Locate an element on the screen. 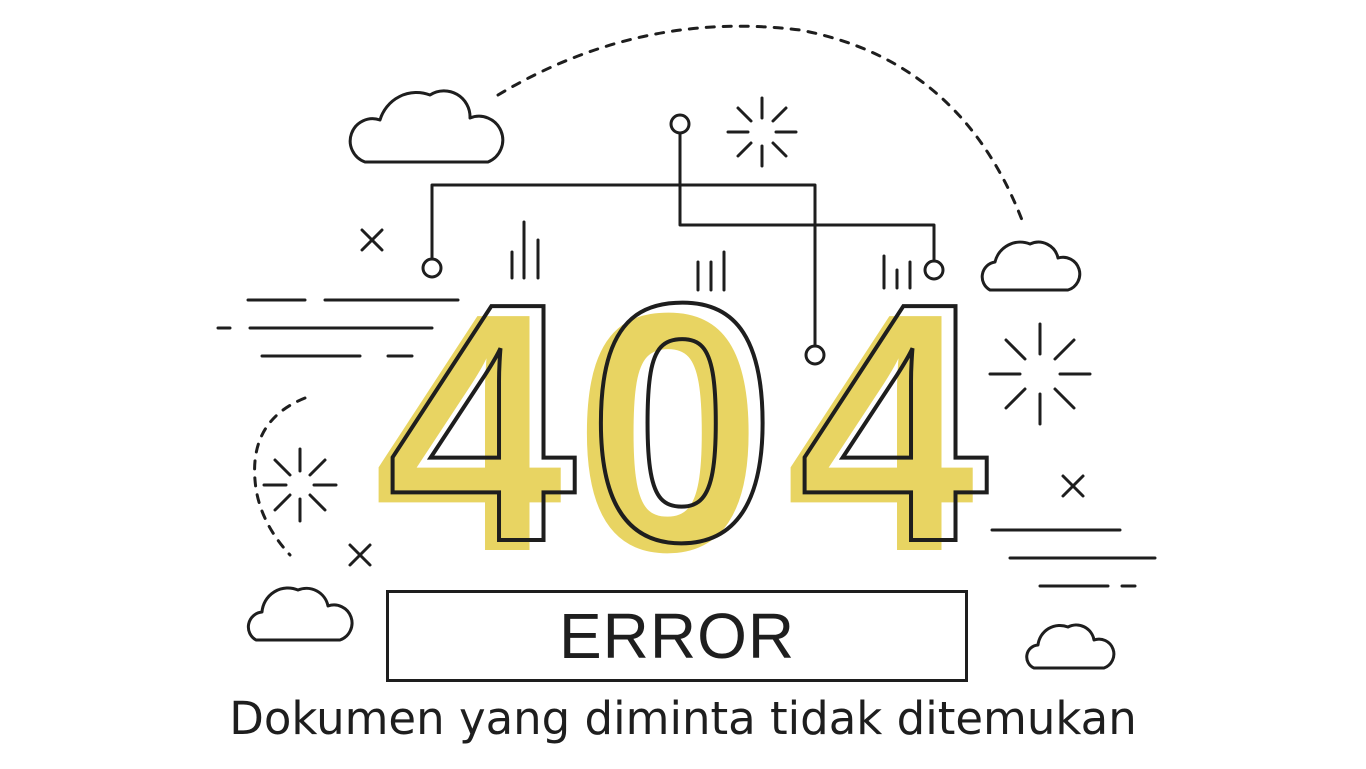  error-label-box: ERROR is located at coordinates (677, 636).